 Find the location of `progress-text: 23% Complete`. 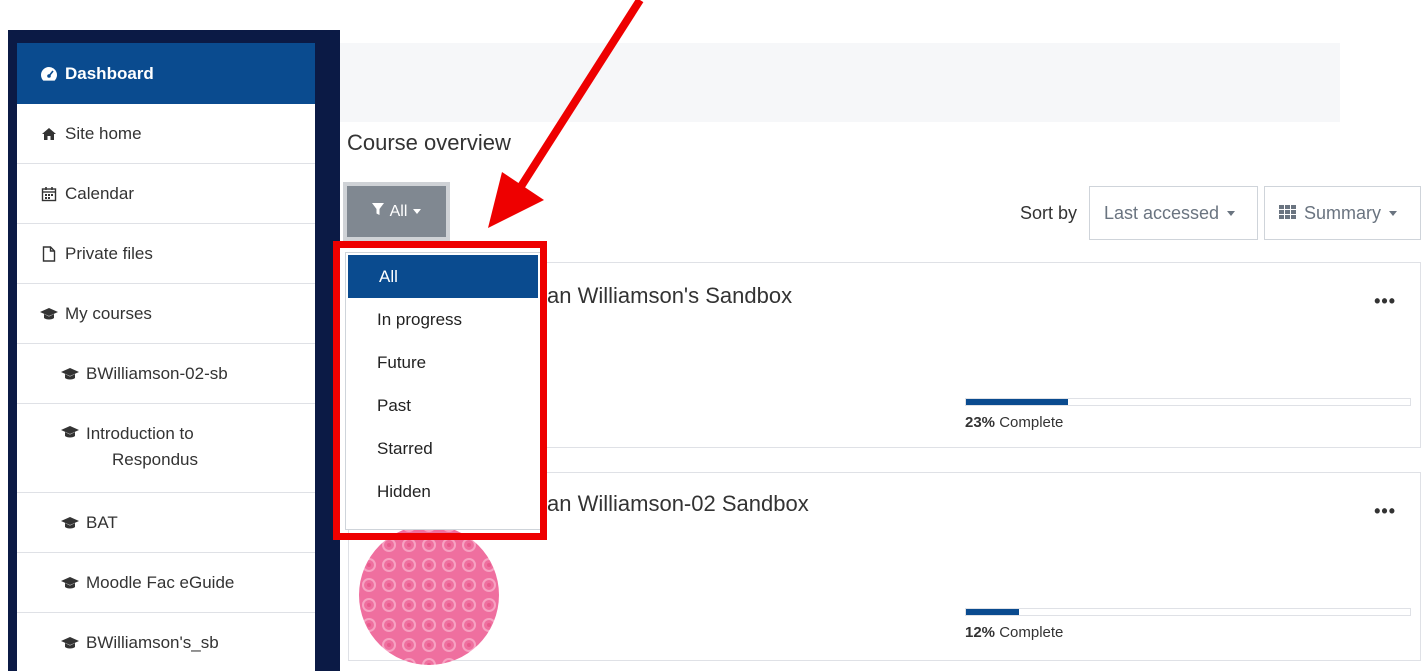

progress-text: 23% Complete is located at coordinates (1014, 422).